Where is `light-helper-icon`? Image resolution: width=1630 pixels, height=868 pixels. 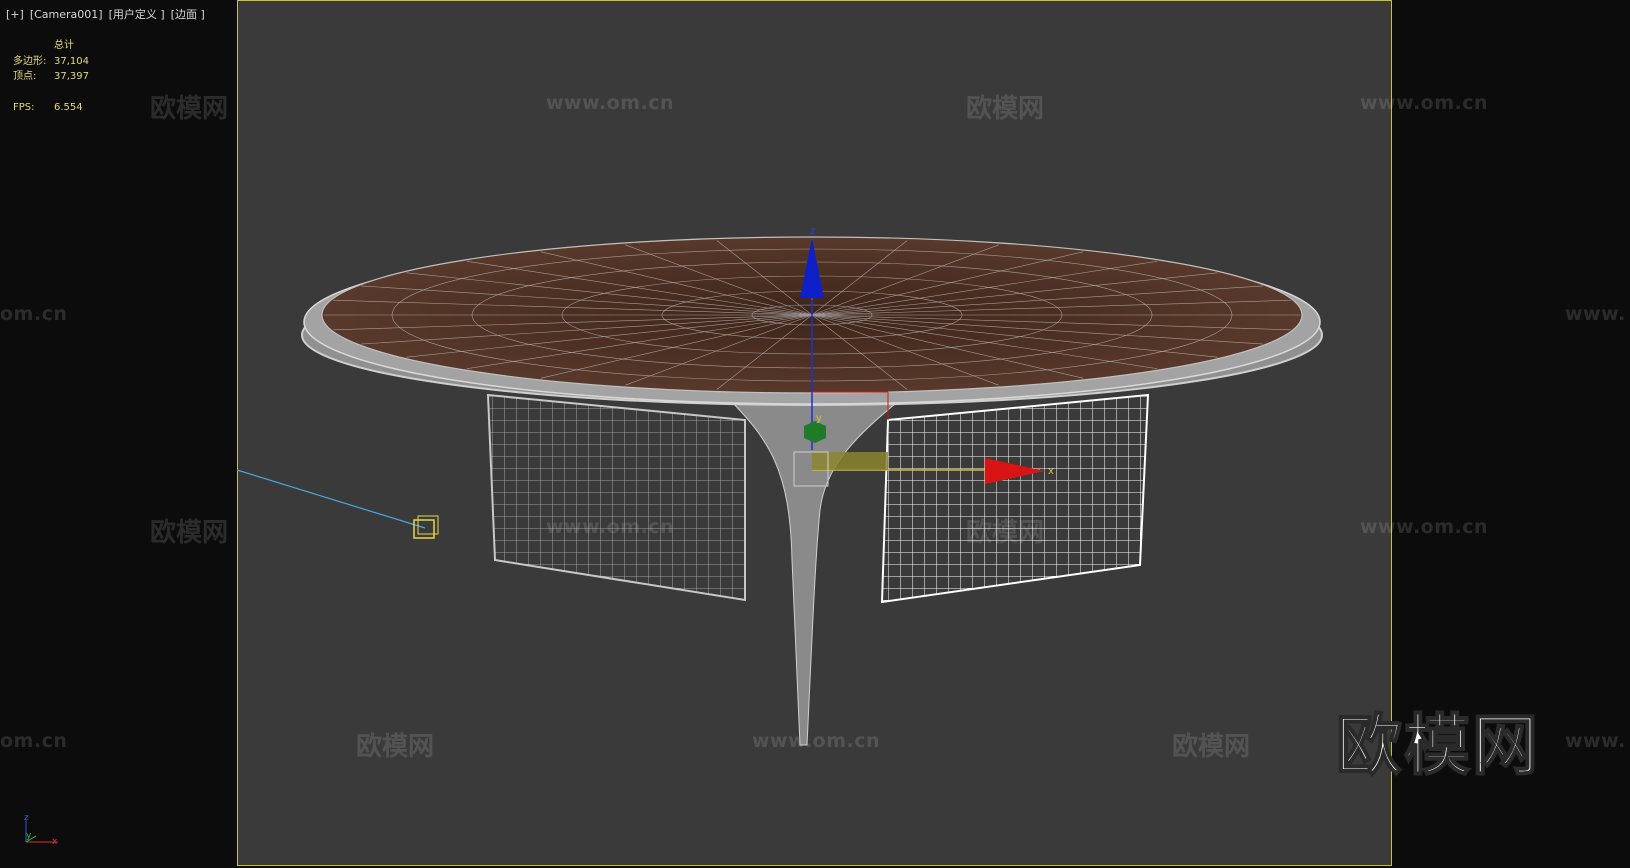
light-helper-icon is located at coordinates (426, 527).